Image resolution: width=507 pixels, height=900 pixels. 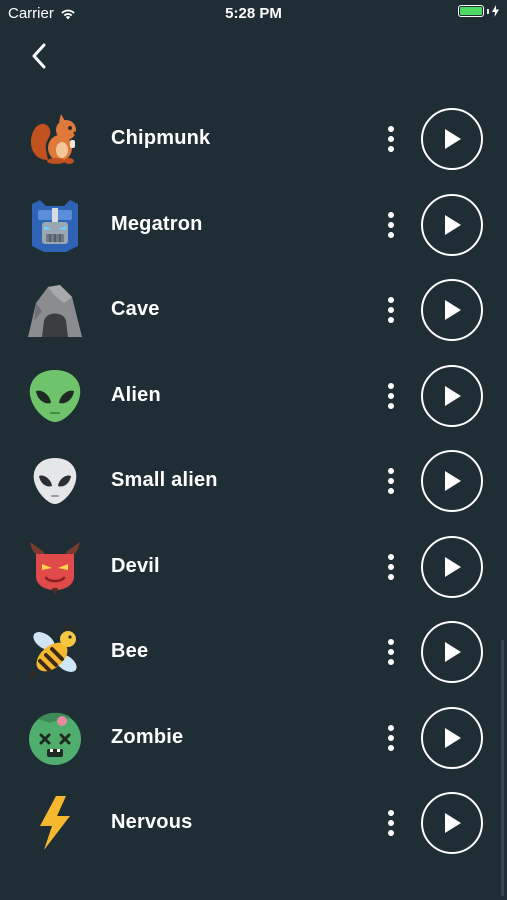 What do you see at coordinates (152, 822) in the screenshot?
I see `sound-name: Nervous` at bounding box center [152, 822].